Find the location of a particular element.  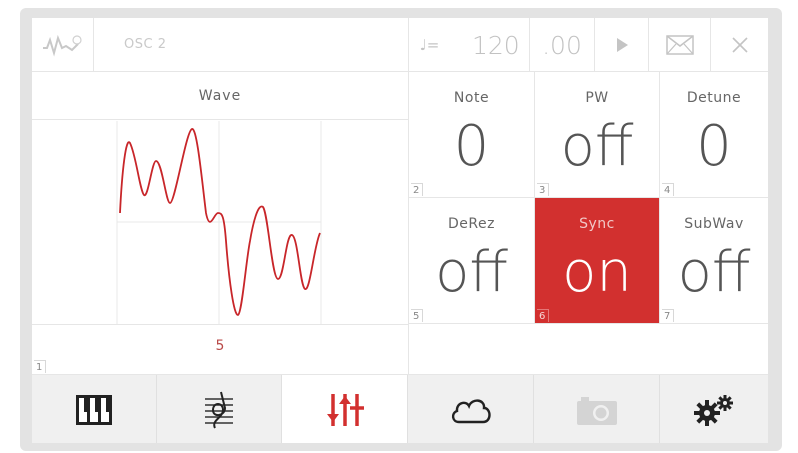

tempo-fraction-field: .00 is located at coordinates (561, 45).